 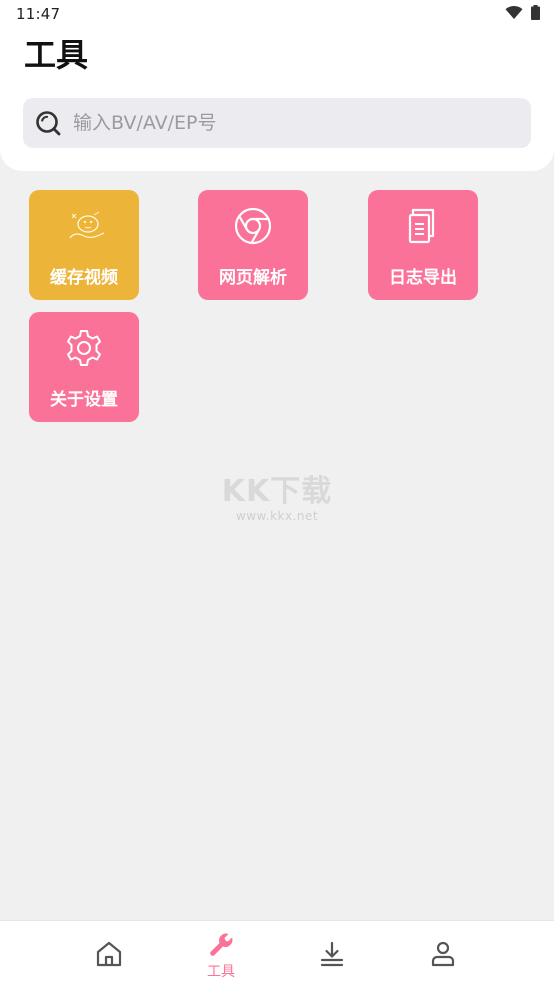 I want to click on search-input, so click(x=283, y=123).